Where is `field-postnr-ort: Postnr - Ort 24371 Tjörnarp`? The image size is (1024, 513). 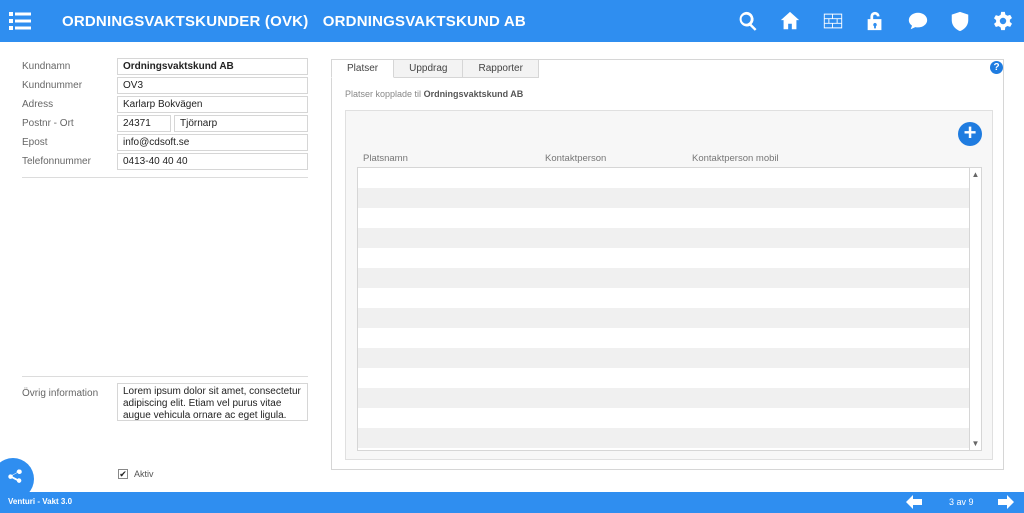 field-postnr-ort: Postnr - Ort 24371 Tjörnarp is located at coordinates (165, 123).